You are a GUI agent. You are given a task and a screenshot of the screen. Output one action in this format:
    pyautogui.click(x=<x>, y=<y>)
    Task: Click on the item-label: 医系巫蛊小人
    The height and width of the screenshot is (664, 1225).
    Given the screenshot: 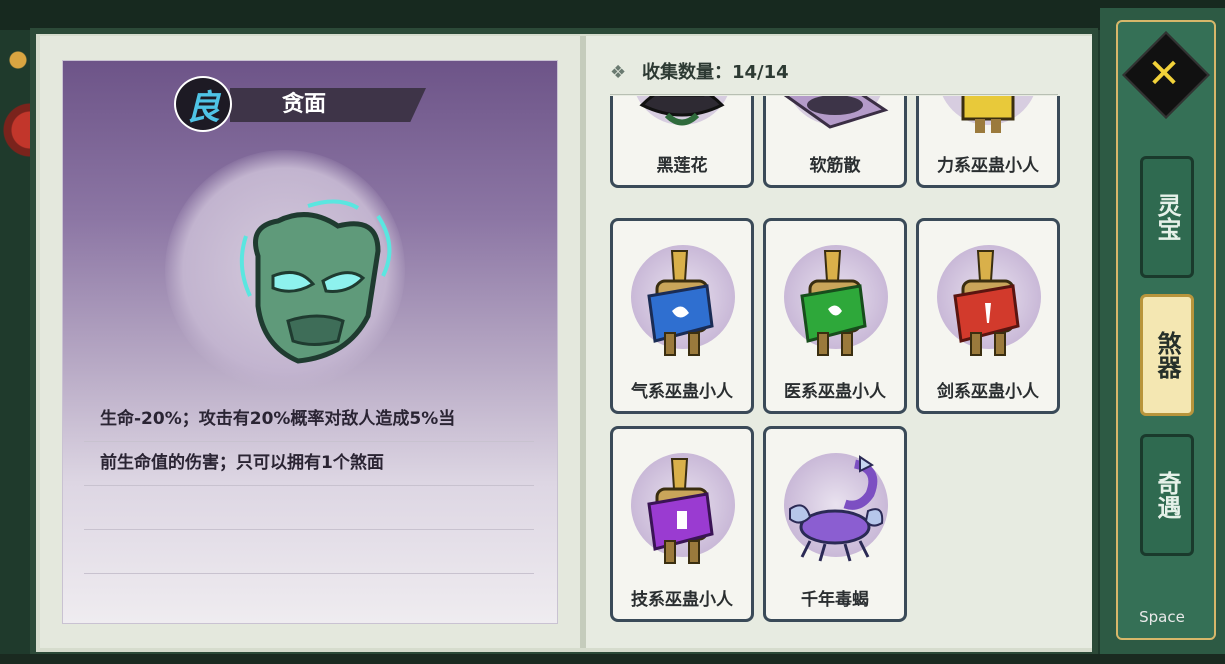 What is the action you would take?
    pyautogui.click(x=835, y=392)
    